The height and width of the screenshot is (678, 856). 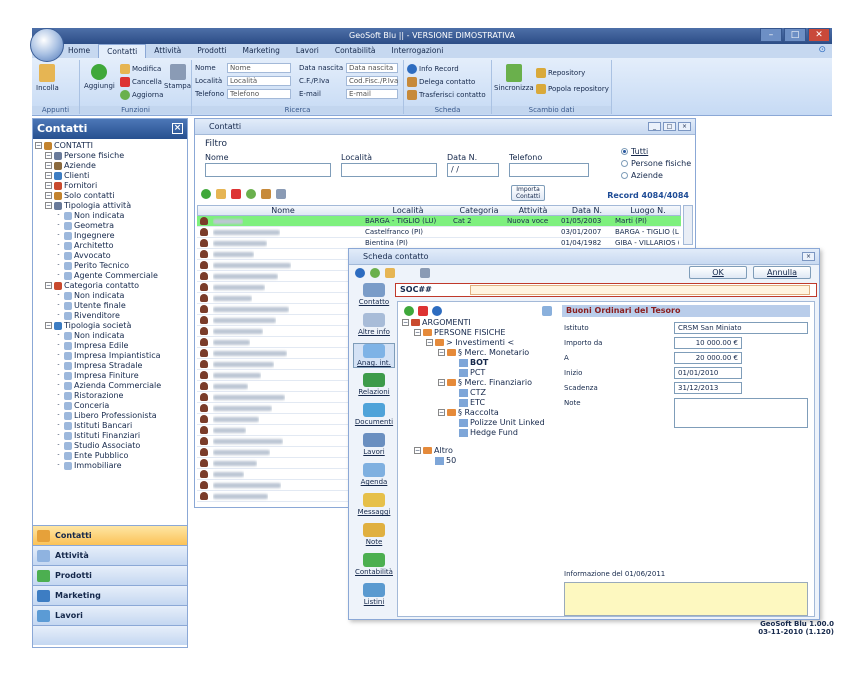 I want to click on wand-icon, so click(x=547, y=311).